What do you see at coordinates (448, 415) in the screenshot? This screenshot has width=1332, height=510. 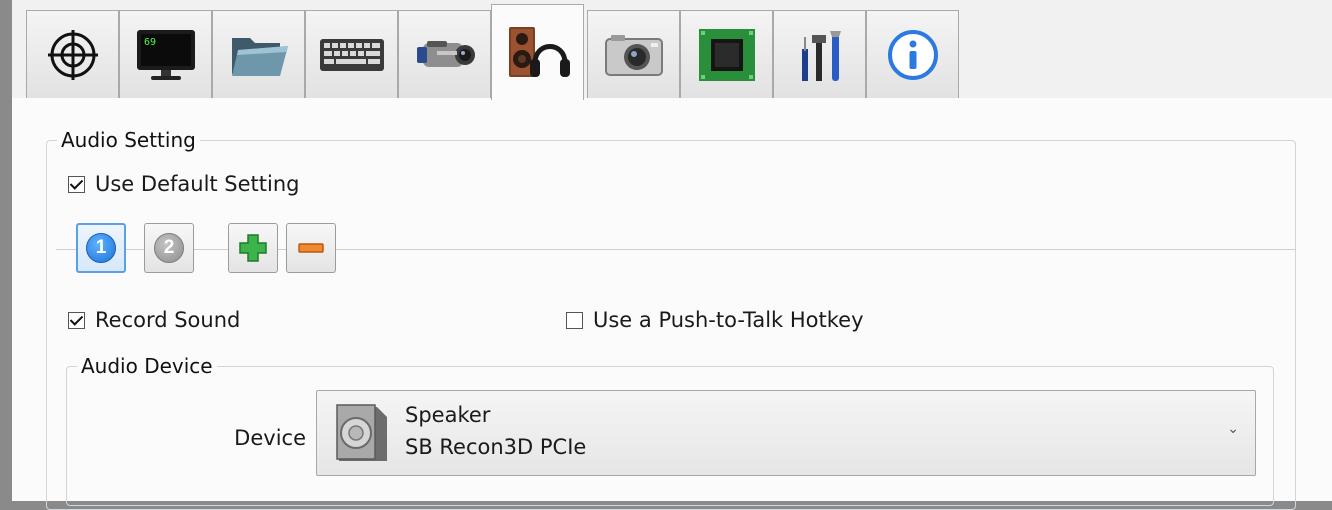 I see `device-type: Speaker` at bounding box center [448, 415].